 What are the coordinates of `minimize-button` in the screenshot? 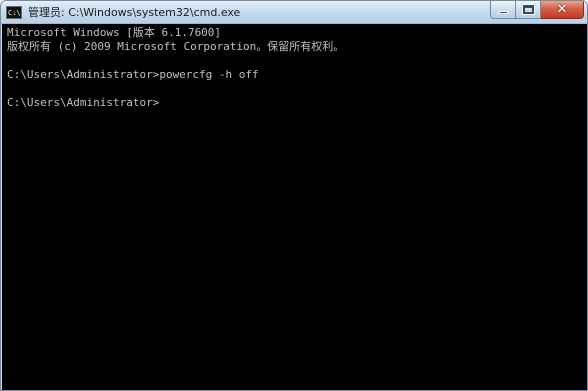 It's located at (503, 10).